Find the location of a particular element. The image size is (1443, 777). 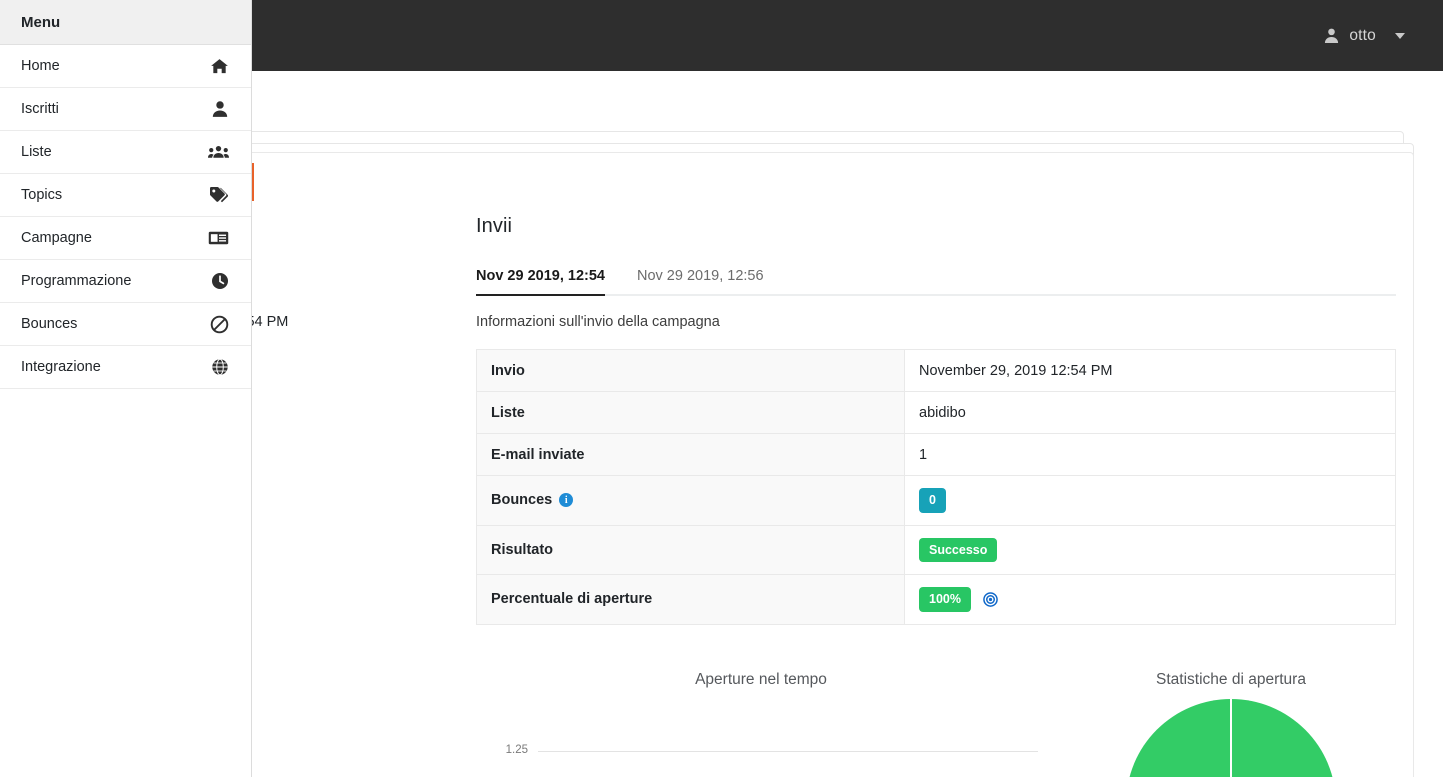

chevron-down-icon is located at coordinates (1400, 35).